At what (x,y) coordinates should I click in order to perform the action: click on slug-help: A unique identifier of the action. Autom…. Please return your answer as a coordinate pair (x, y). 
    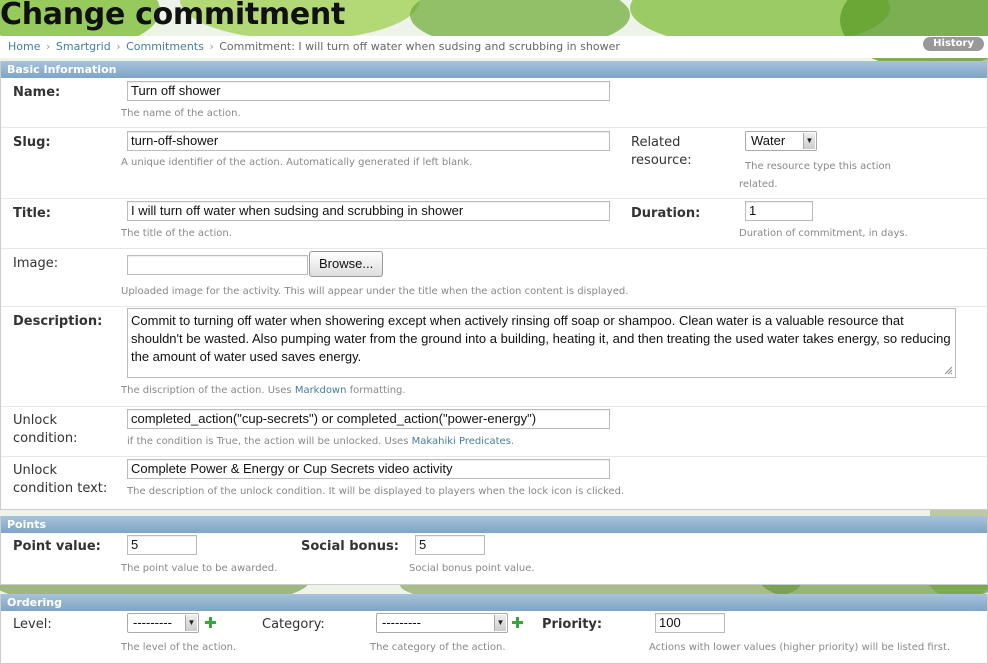
    Looking at the image, I should click on (297, 162).